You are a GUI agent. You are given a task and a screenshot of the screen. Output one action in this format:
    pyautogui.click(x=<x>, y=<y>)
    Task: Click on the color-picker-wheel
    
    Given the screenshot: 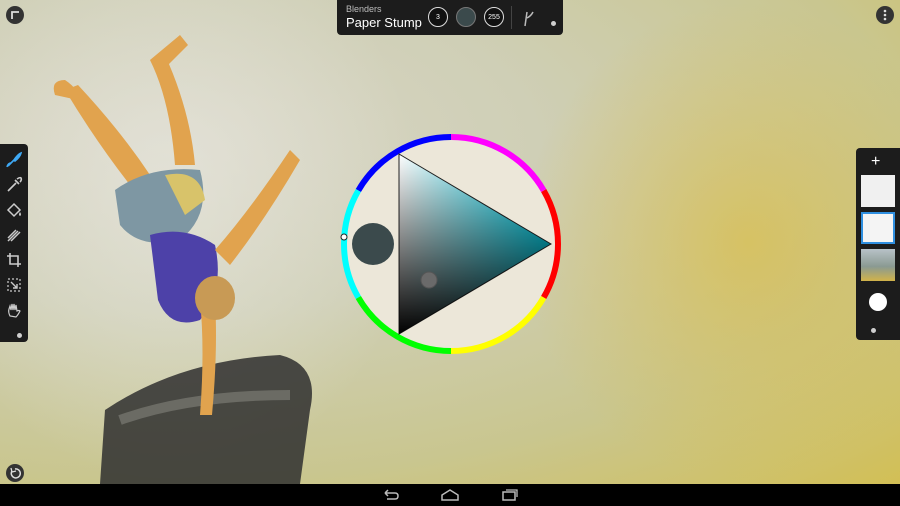 What is the action you would take?
    pyautogui.click(x=451, y=244)
    